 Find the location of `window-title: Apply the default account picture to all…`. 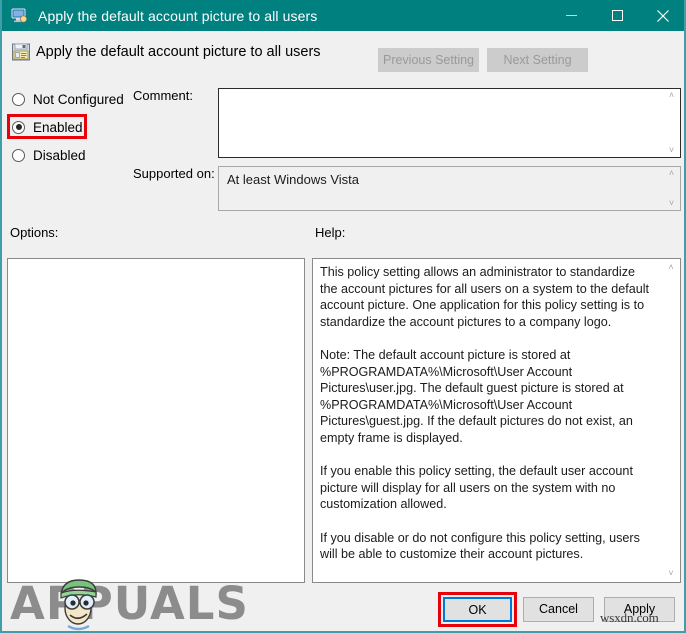

window-title: Apply the default account picture to all… is located at coordinates (178, 15).